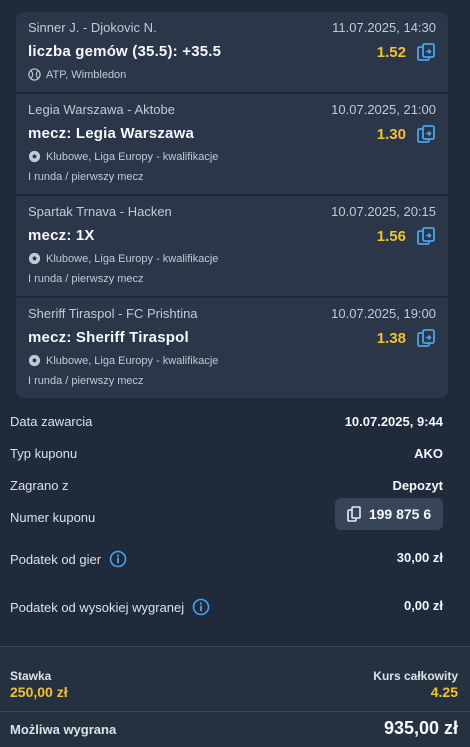 This screenshot has width=470, height=747. What do you see at coordinates (423, 605) in the screenshot?
I see `high-tax-value: 0,00 zł` at bounding box center [423, 605].